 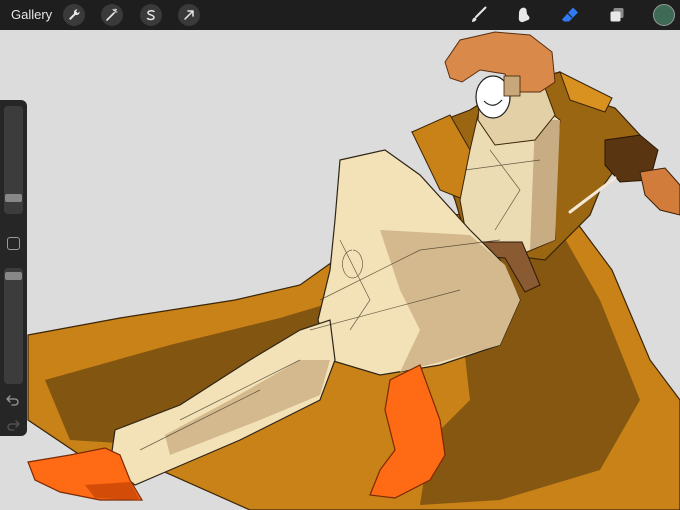 I want to click on color-swatch, so click(x=664, y=15).